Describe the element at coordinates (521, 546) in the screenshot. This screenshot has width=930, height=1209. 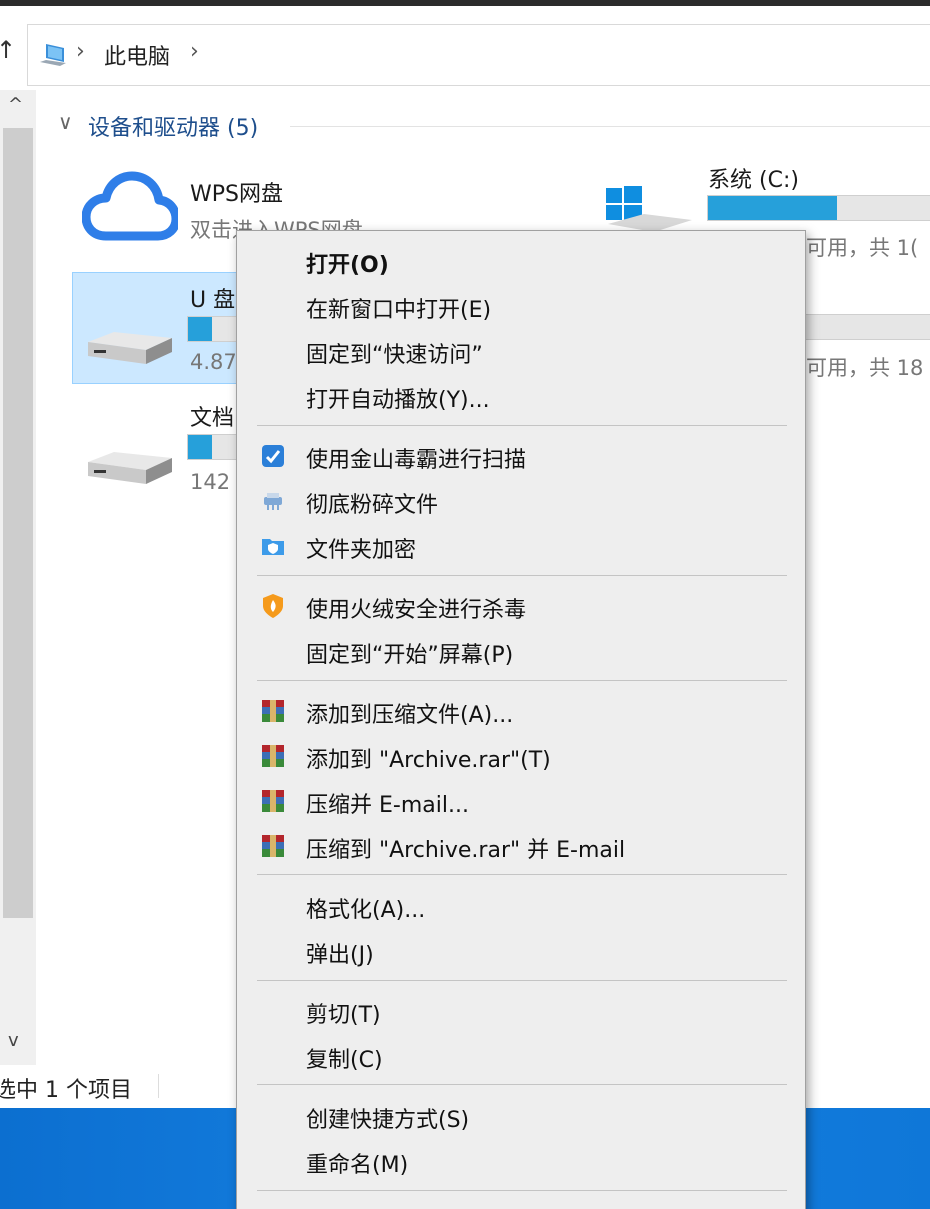
I see `menu-item-folder-encrypt: 文件夹加密` at that location.